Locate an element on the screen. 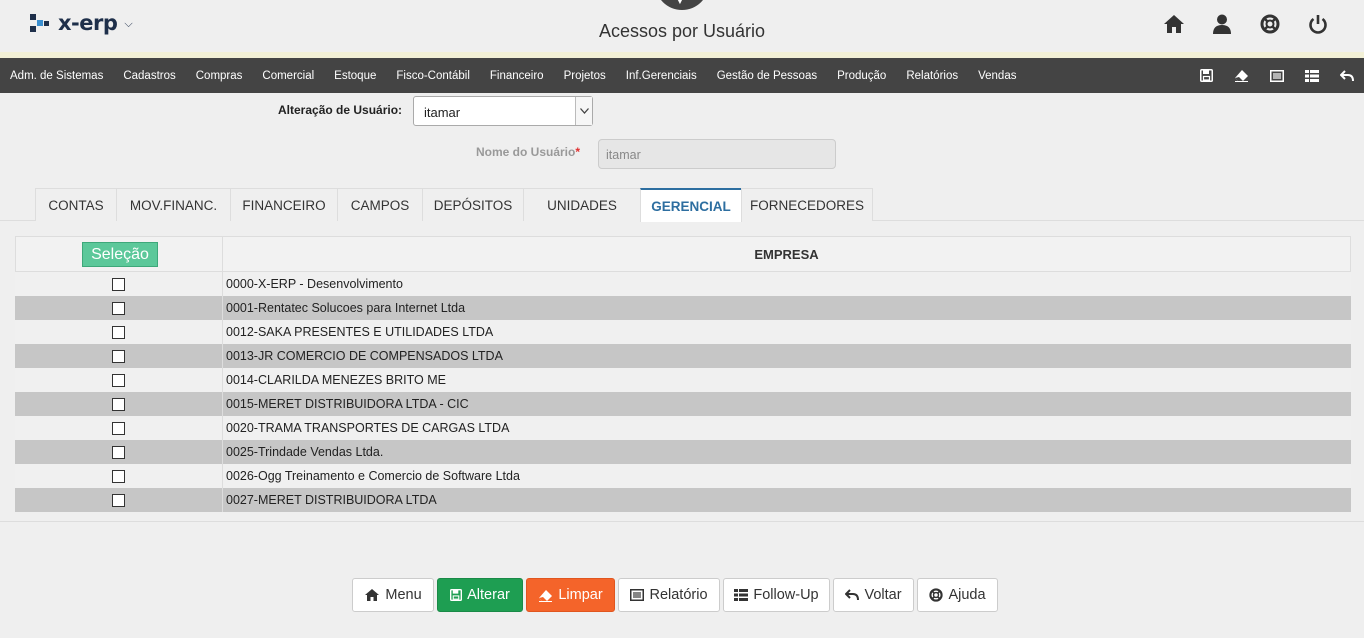 This screenshot has width=1364, height=638. menu-button-label: Menu is located at coordinates (403, 595).